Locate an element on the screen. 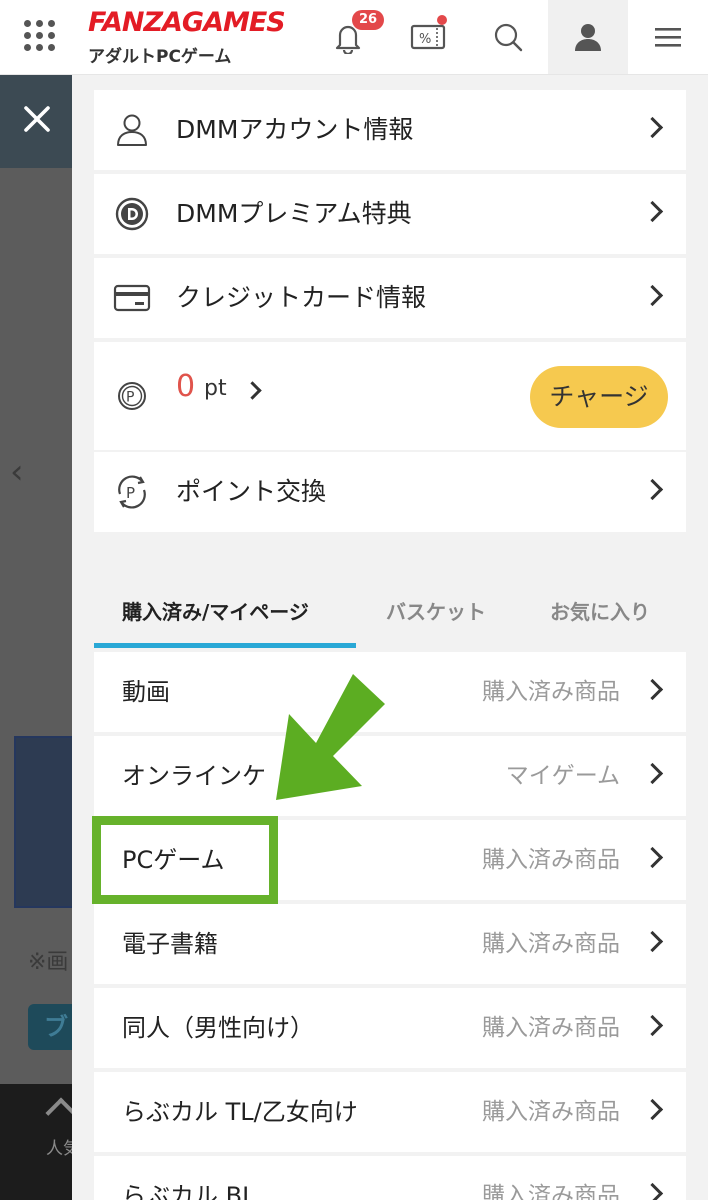 The width and height of the screenshot is (708, 1200). coupon-icon: % is located at coordinates (428, 37).